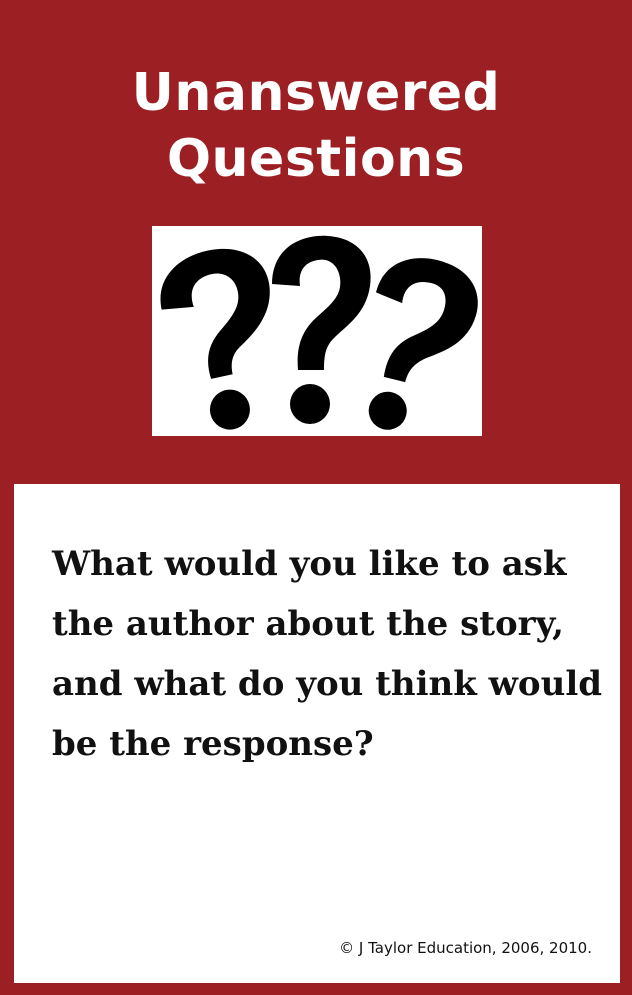 Image resolution: width=632 pixels, height=995 pixels. I want to click on card-title-line-2: Questions, so click(316, 159).